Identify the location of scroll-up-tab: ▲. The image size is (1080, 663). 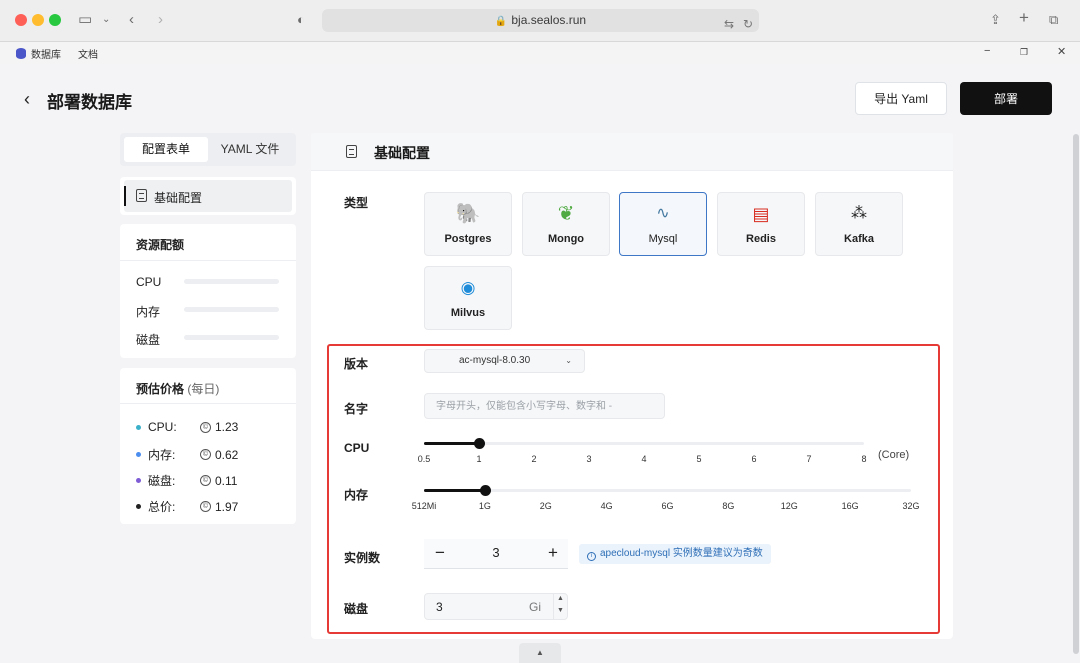
(540, 653).